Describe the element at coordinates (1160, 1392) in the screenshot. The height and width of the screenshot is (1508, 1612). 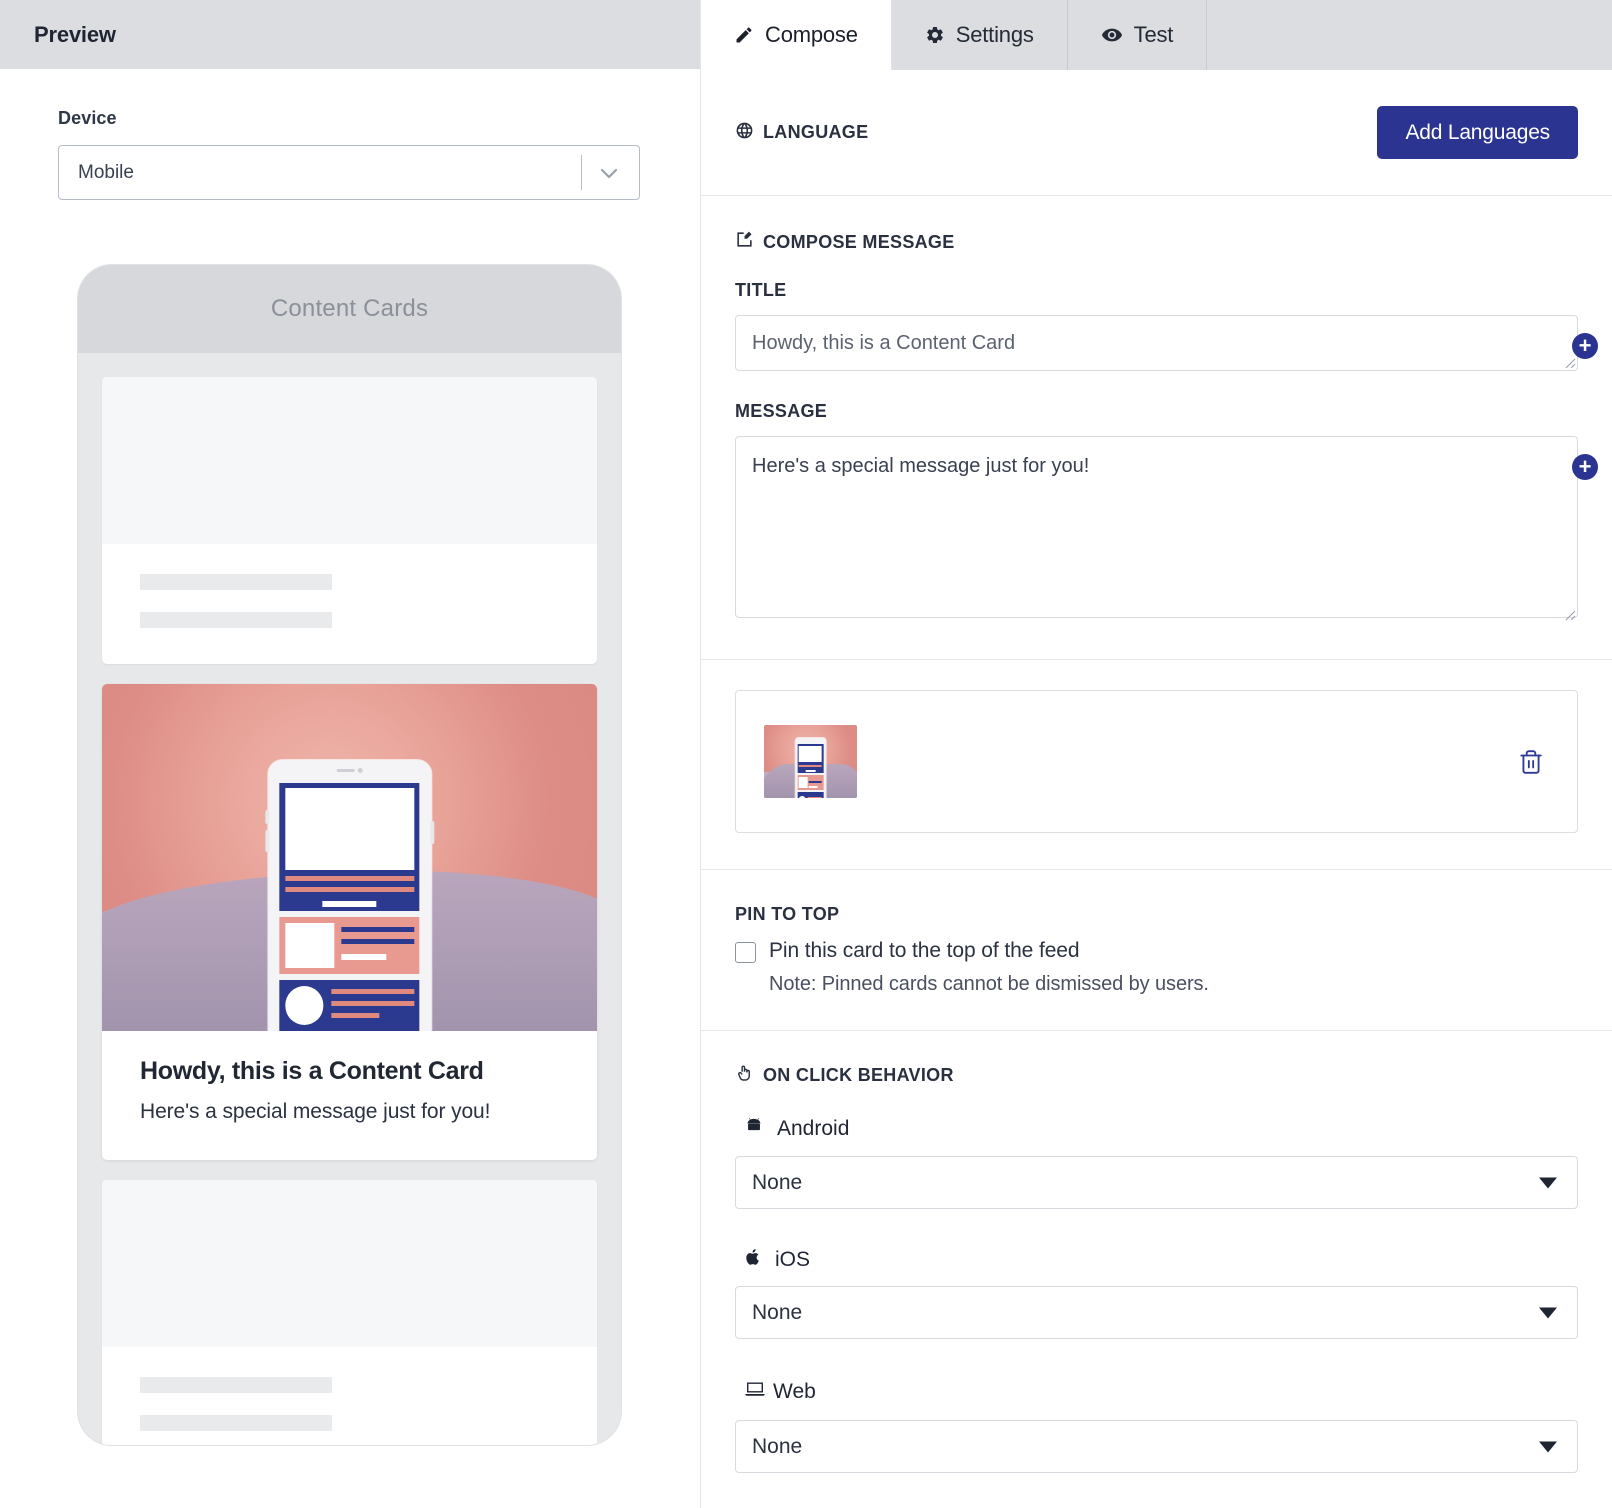
I see `platform-label-web: Web` at that location.